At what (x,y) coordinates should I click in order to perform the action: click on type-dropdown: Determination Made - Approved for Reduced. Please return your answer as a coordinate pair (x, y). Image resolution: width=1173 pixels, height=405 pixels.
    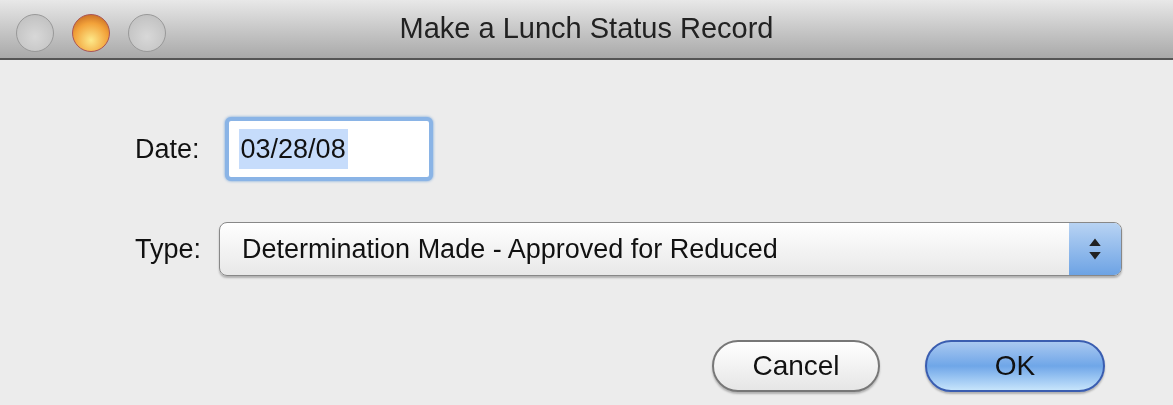
    Looking at the image, I should click on (671, 249).